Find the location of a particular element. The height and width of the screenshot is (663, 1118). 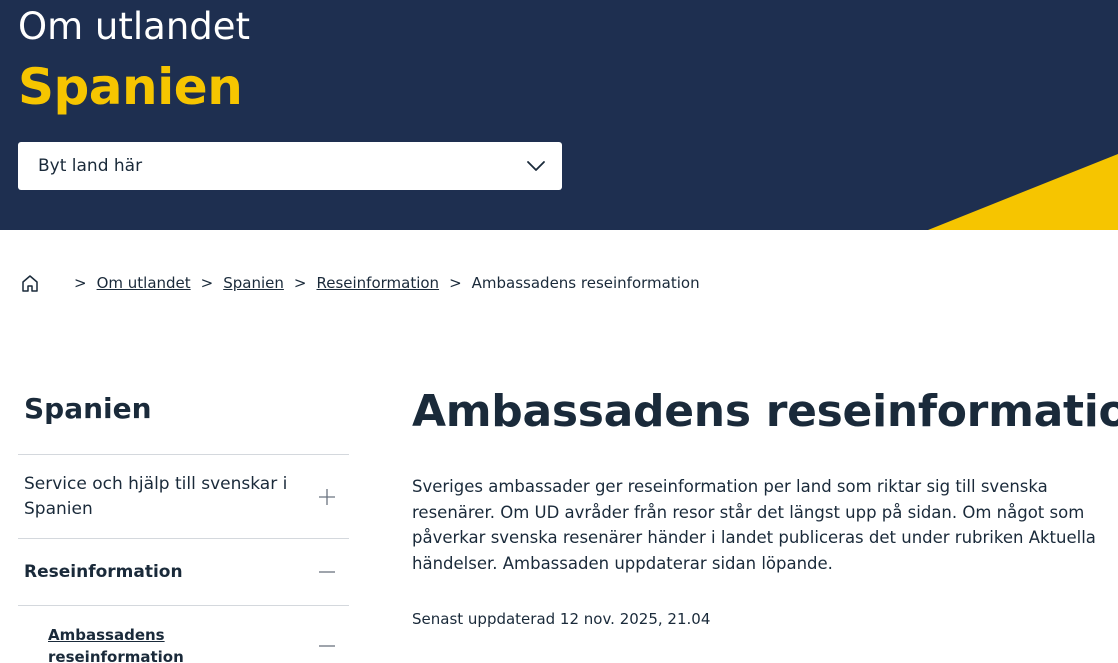

last-updated: Senast uppdaterad 12 nov. 2025, 21.04 is located at coordinates (561, 619).